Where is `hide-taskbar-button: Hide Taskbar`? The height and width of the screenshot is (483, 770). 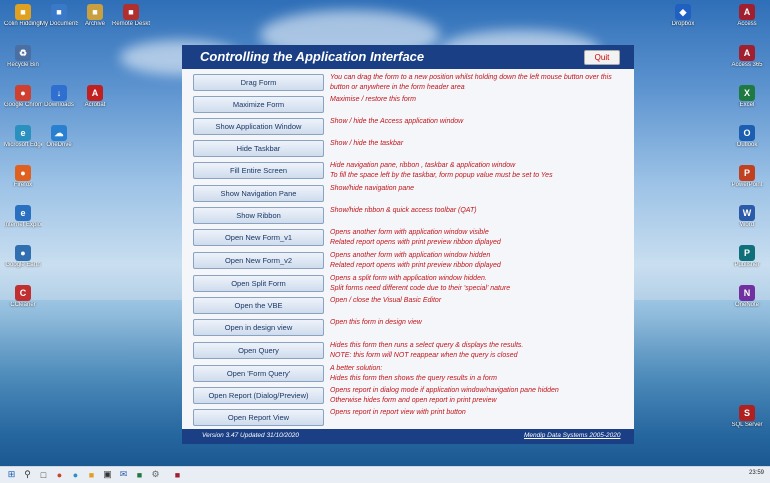 hide-taskbar-button: Hide Taskbar is located at coordinates (258, 148).